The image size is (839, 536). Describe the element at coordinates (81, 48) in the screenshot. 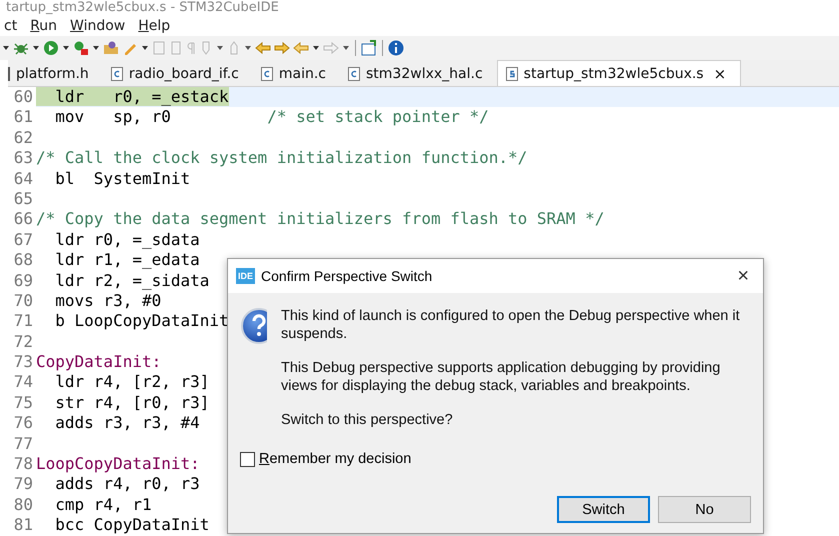

I see `external-tools-icon` at that location.